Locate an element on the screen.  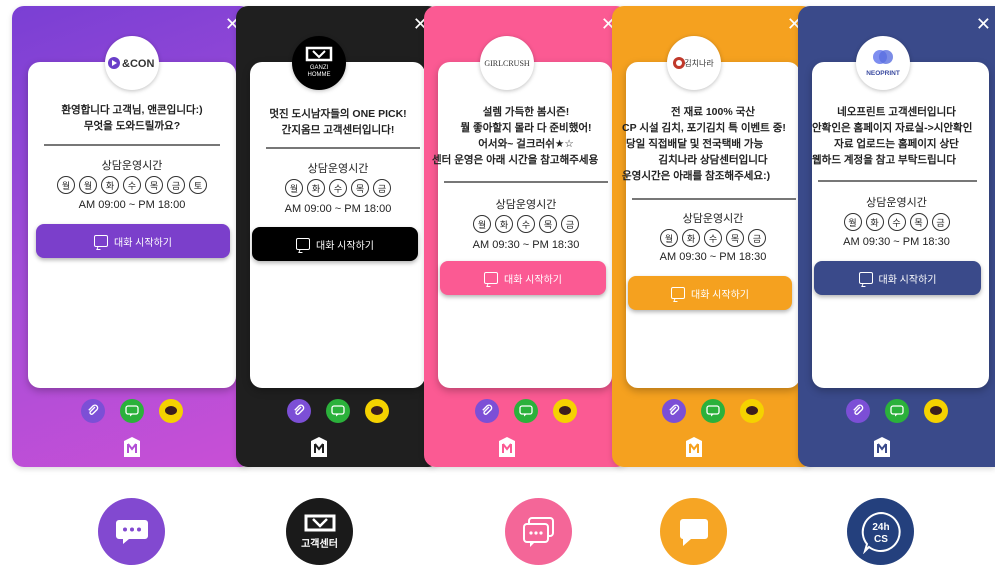
day-badge: 토 is located at coordinates (198, 185).